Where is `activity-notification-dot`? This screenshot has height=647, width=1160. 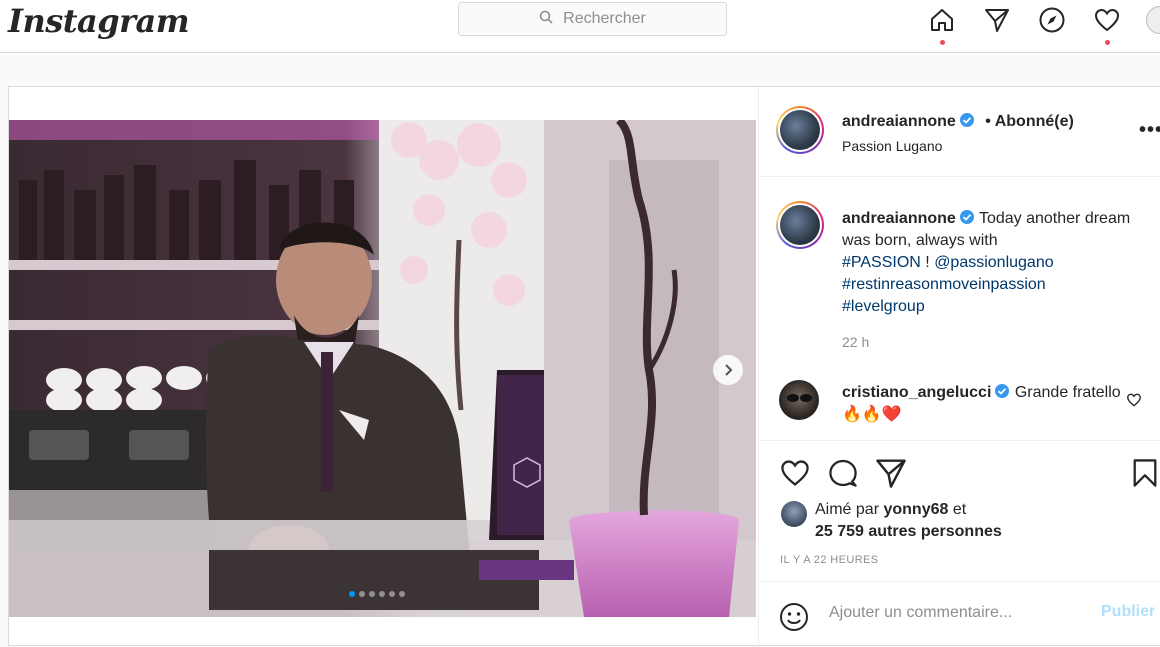 activity-notification-dot is located at coordinates (1107, 42).